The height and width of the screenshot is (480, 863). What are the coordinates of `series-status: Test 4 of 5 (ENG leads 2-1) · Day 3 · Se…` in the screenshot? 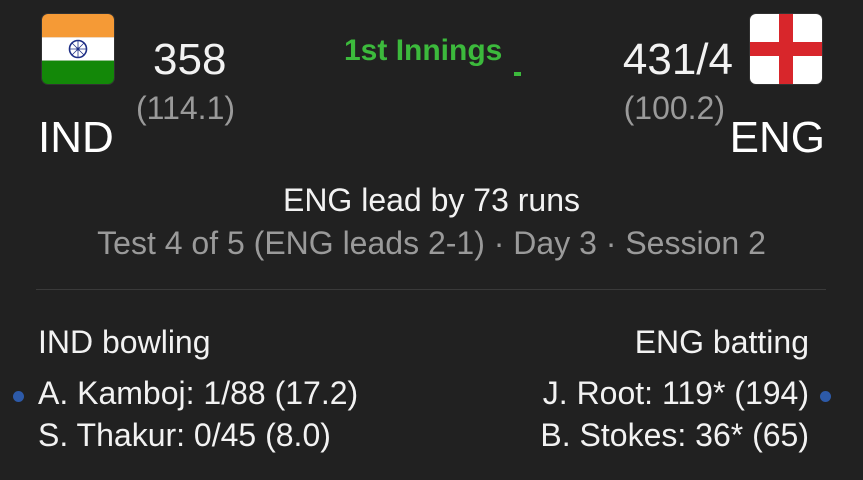 It's located at (431, 243).